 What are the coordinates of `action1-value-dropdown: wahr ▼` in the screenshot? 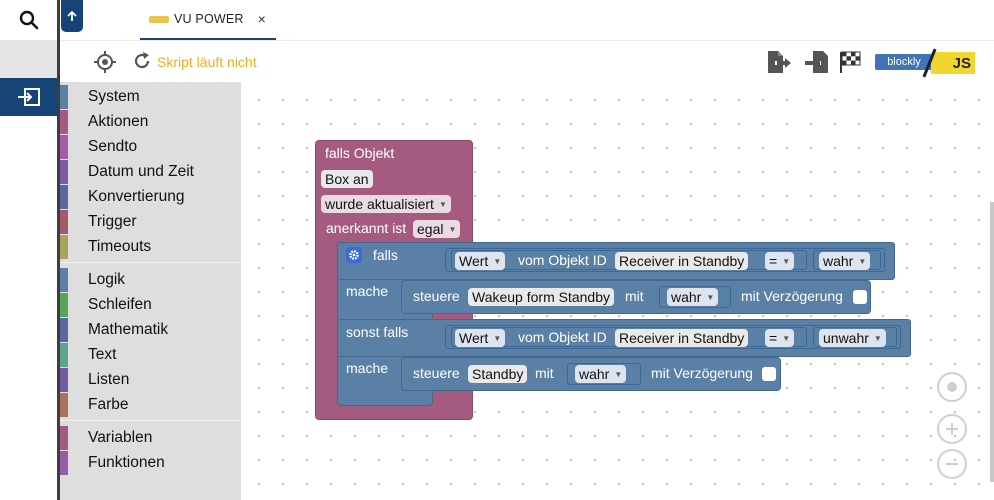 It's located at (693, 297).